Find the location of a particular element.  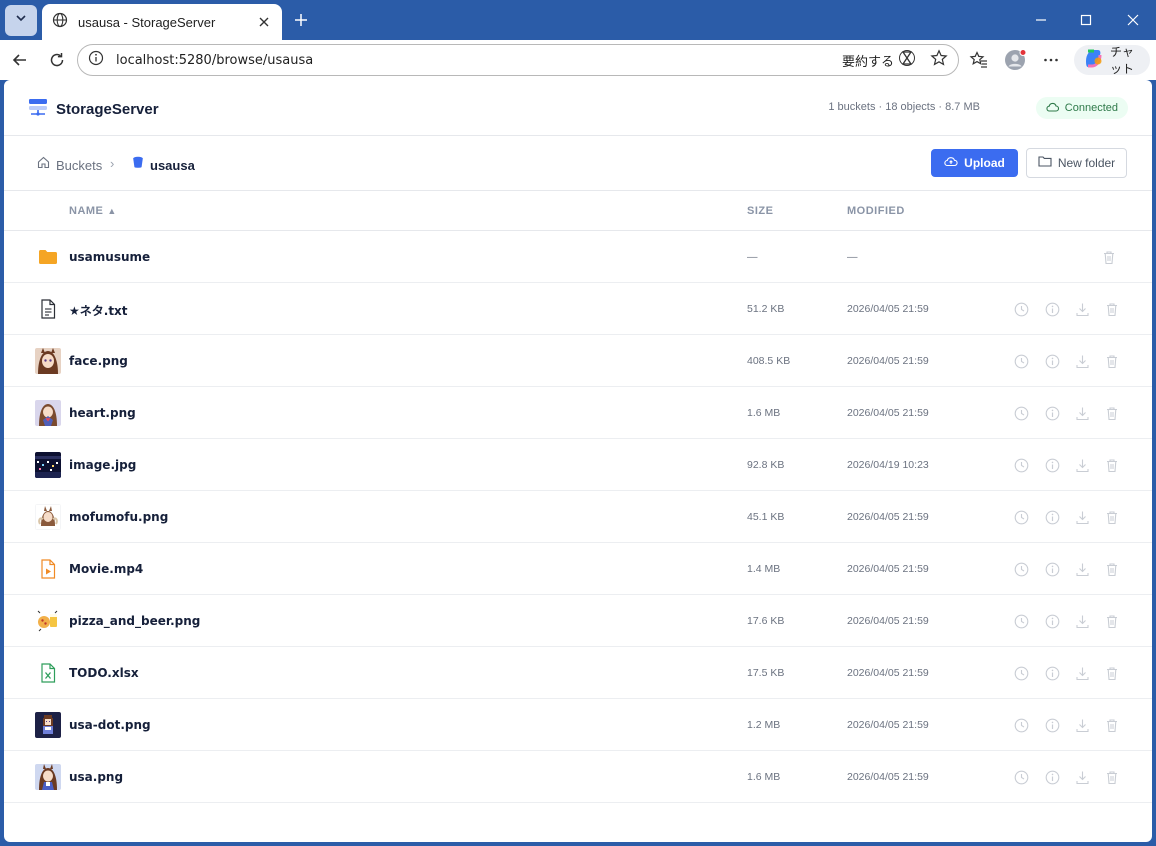

back-arrow-icon is located at coordinates (20, 60).